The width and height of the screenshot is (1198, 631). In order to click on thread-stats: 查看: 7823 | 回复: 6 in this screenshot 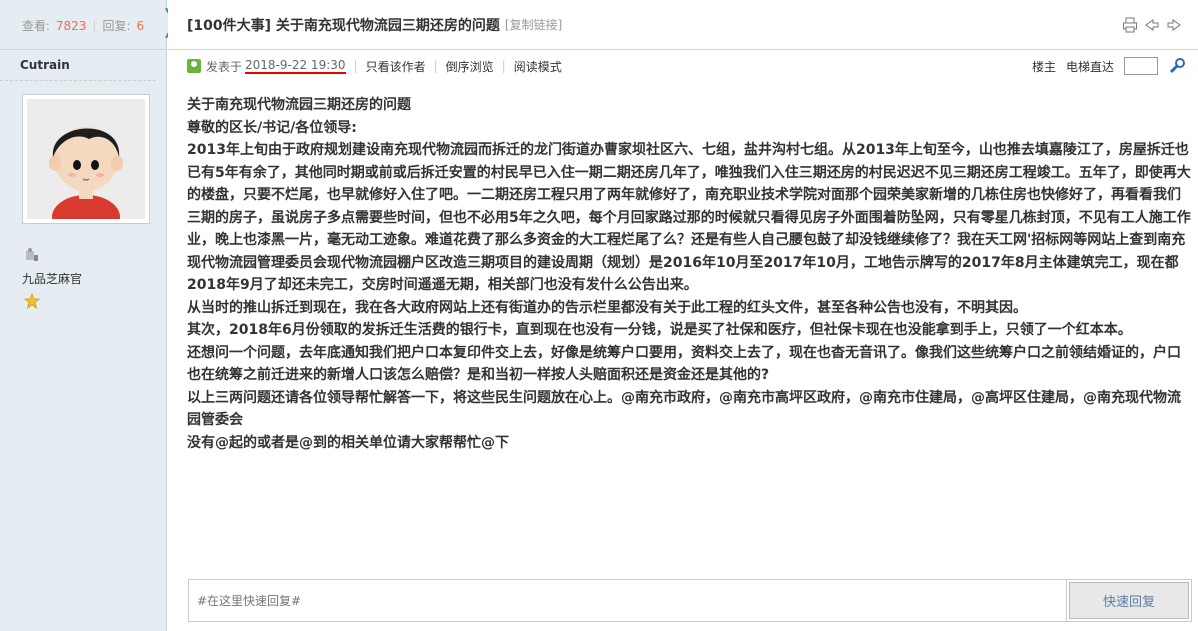, I will do `click(88, 25)`.